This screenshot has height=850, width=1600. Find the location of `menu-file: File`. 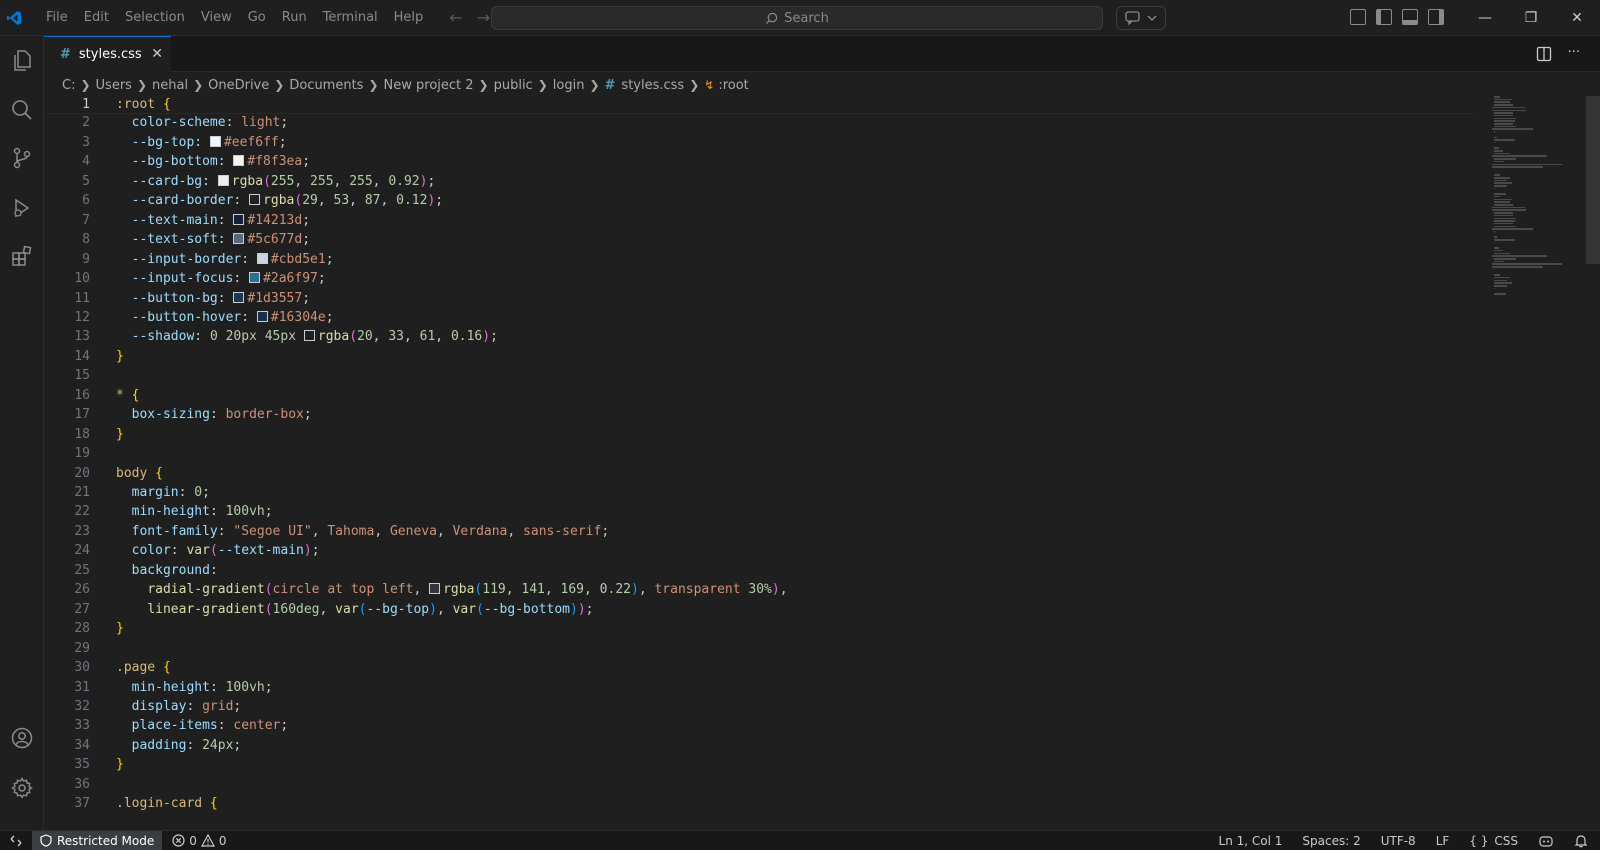

menu-file: File is located at coordinates (57, 18).